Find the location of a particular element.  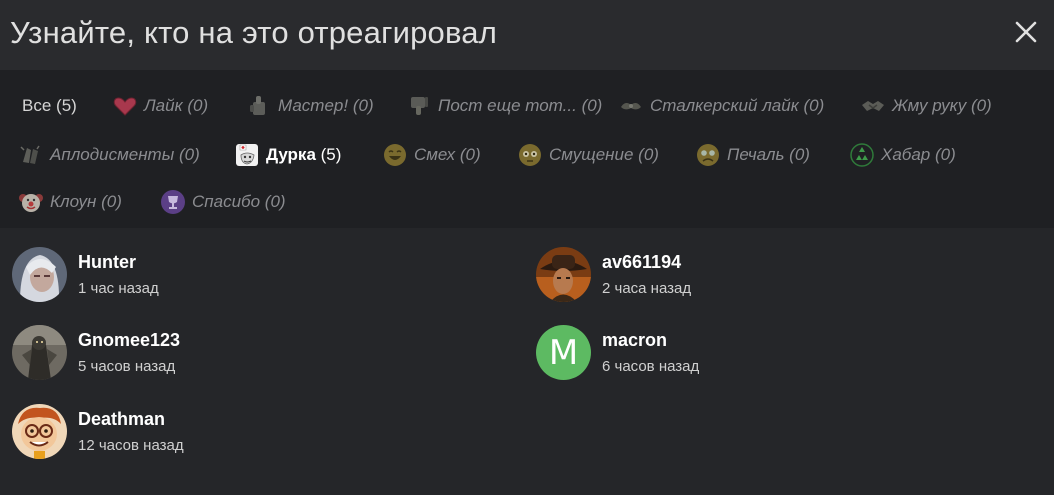

modal-header: Узнайте, кто на это отреагировал is located at coordinates (527, 35).